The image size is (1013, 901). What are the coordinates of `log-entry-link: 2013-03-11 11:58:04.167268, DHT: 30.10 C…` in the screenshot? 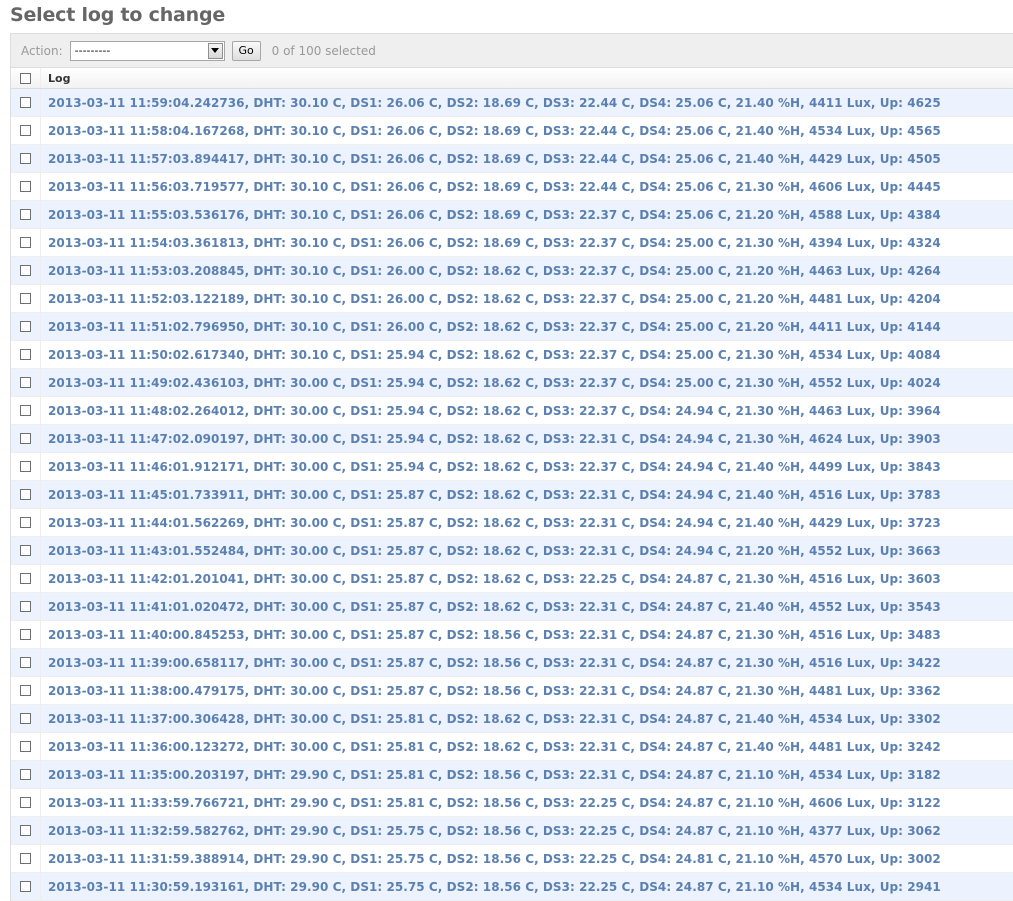 It's located at (491, 131).